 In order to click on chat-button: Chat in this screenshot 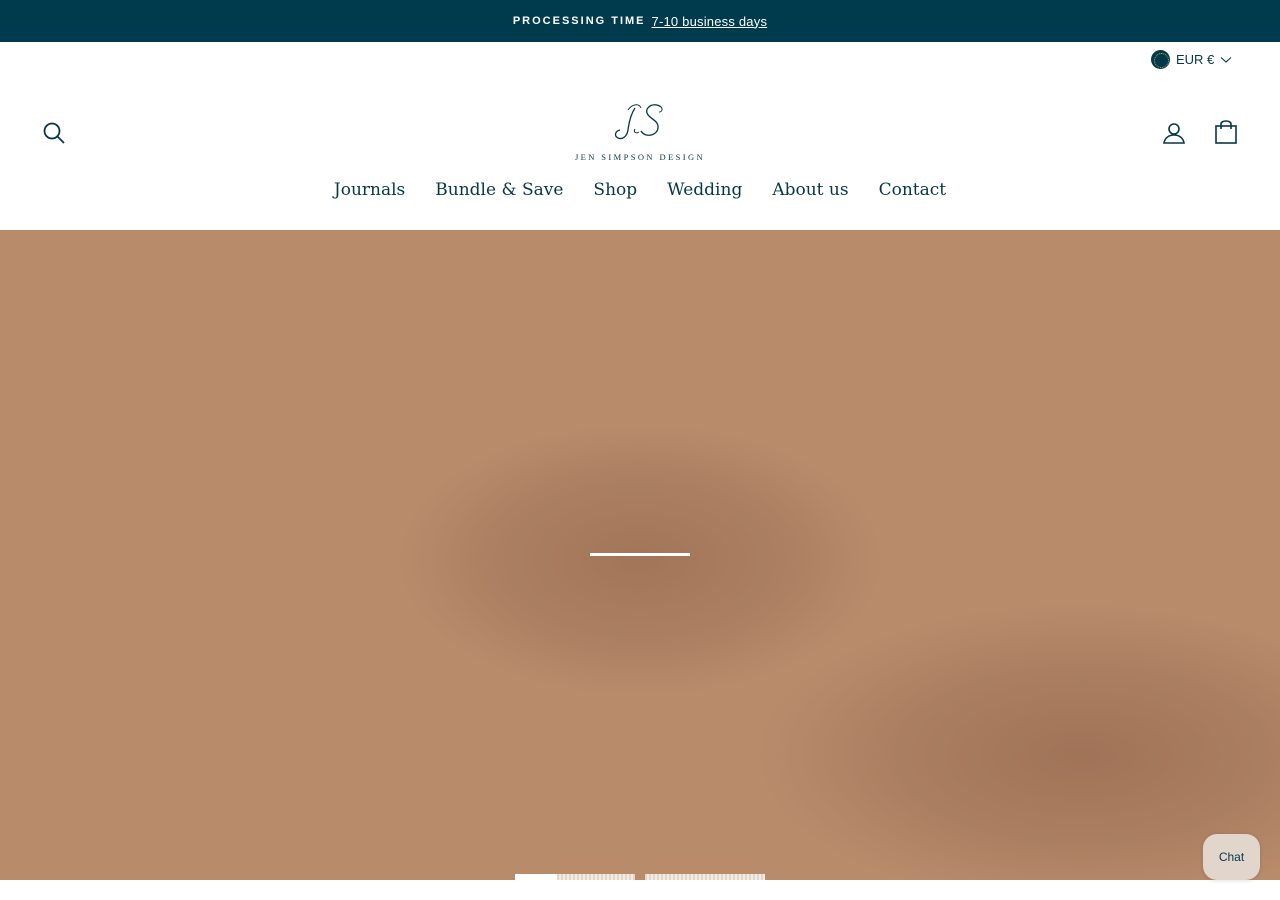, I will do `click(1231, 857)`.